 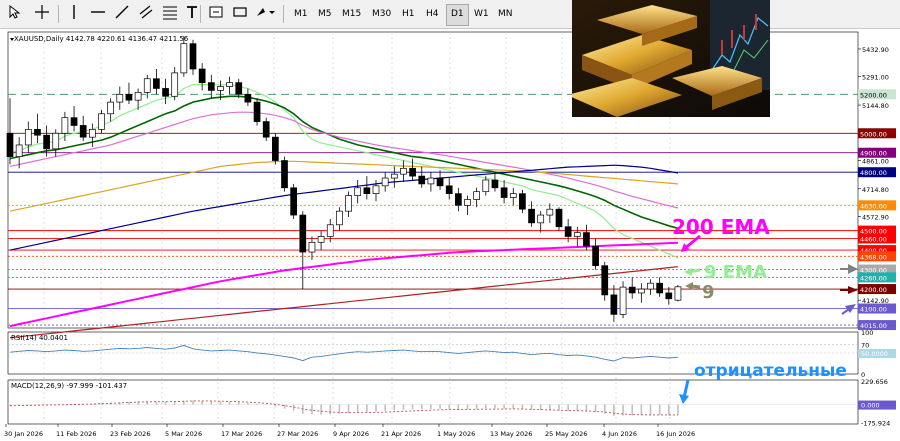 What do you see at coordinates (170, 14) in the screenshot?
I see `fibonacci-icon` at bounding box center [170, 14].